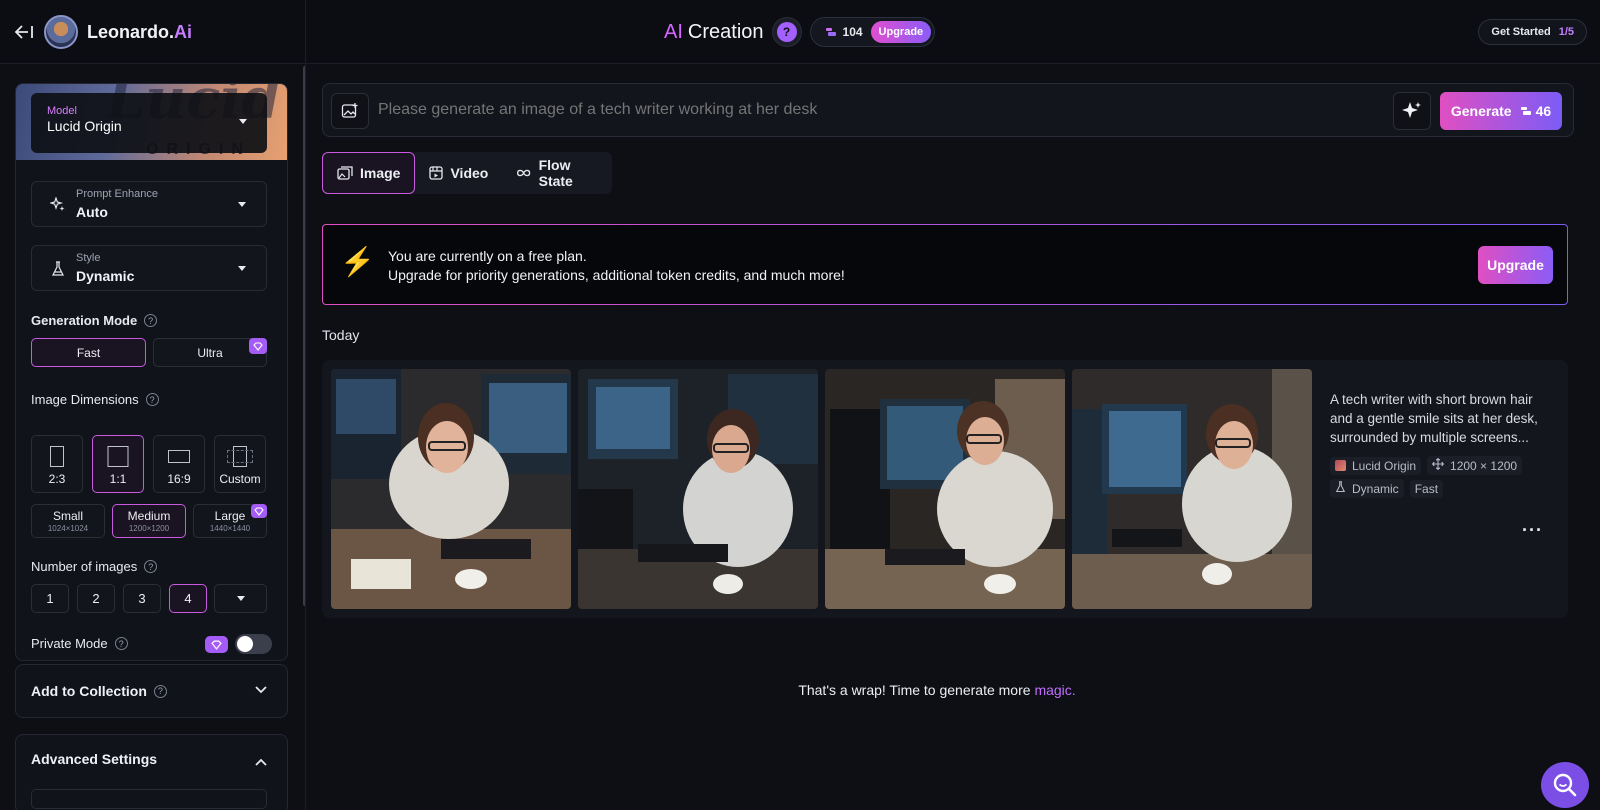 This screenshot has height=810, width=1600. Describe the element at coordinates (118, 479) in the screenshot. I see `ratio-label: 1:1` at that location.